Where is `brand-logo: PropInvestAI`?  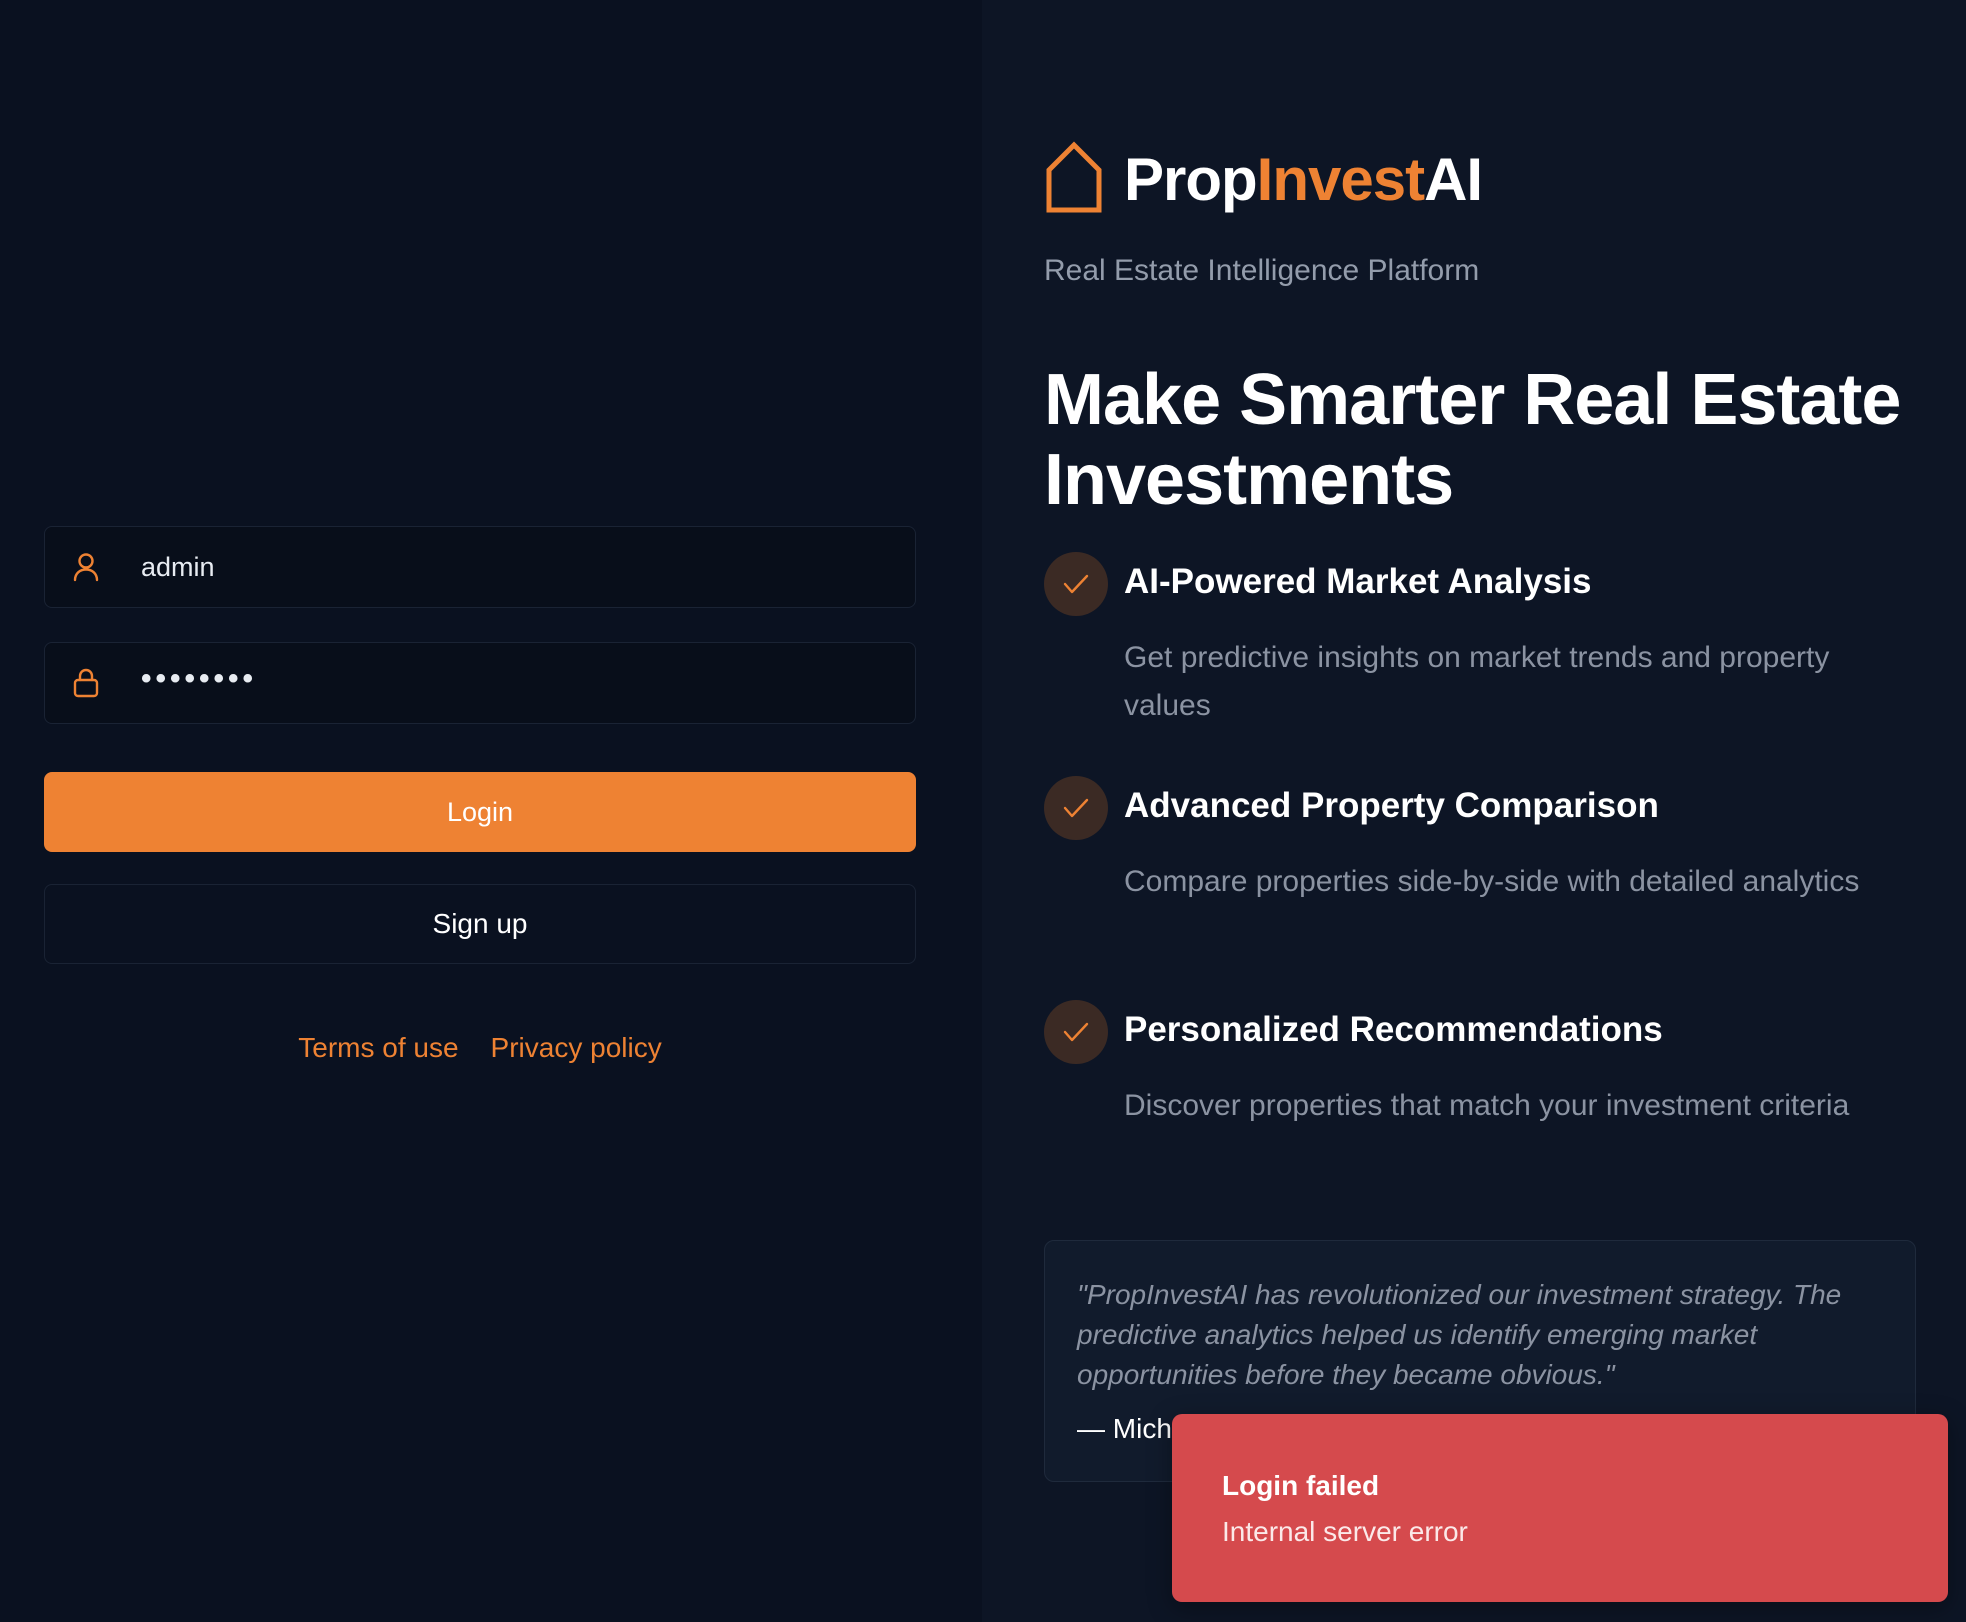 brand-logo: PropInvestAI is located at coordinates (1263, 179).